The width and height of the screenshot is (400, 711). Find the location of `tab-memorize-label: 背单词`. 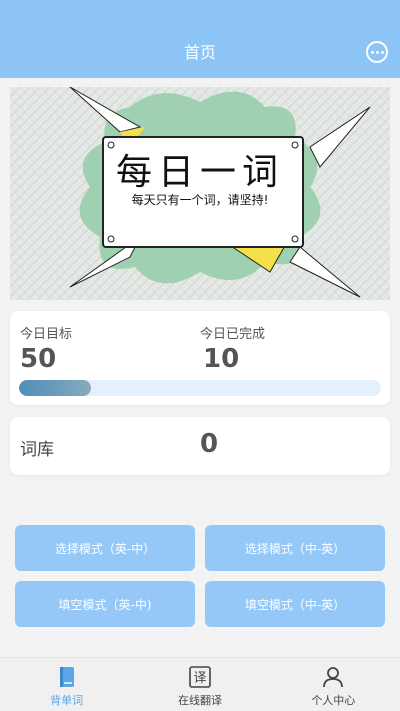

tab-memorize-label: 背单词 is located at coordinates (67, 700).